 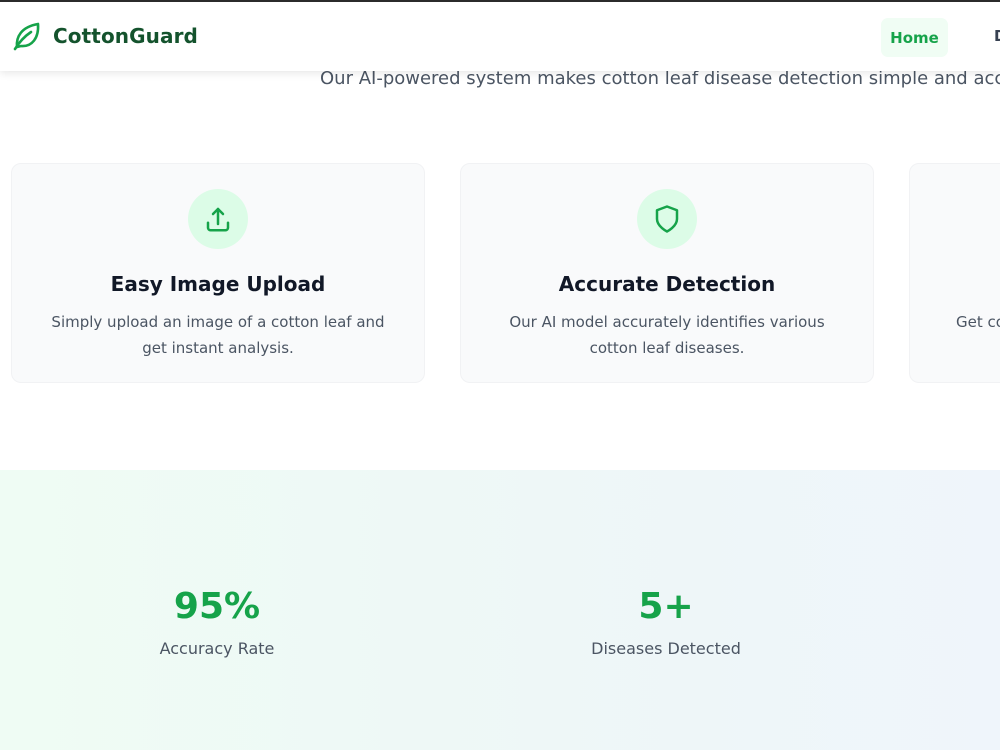 I want to click on window-top-border, so click(x=500, y=1).